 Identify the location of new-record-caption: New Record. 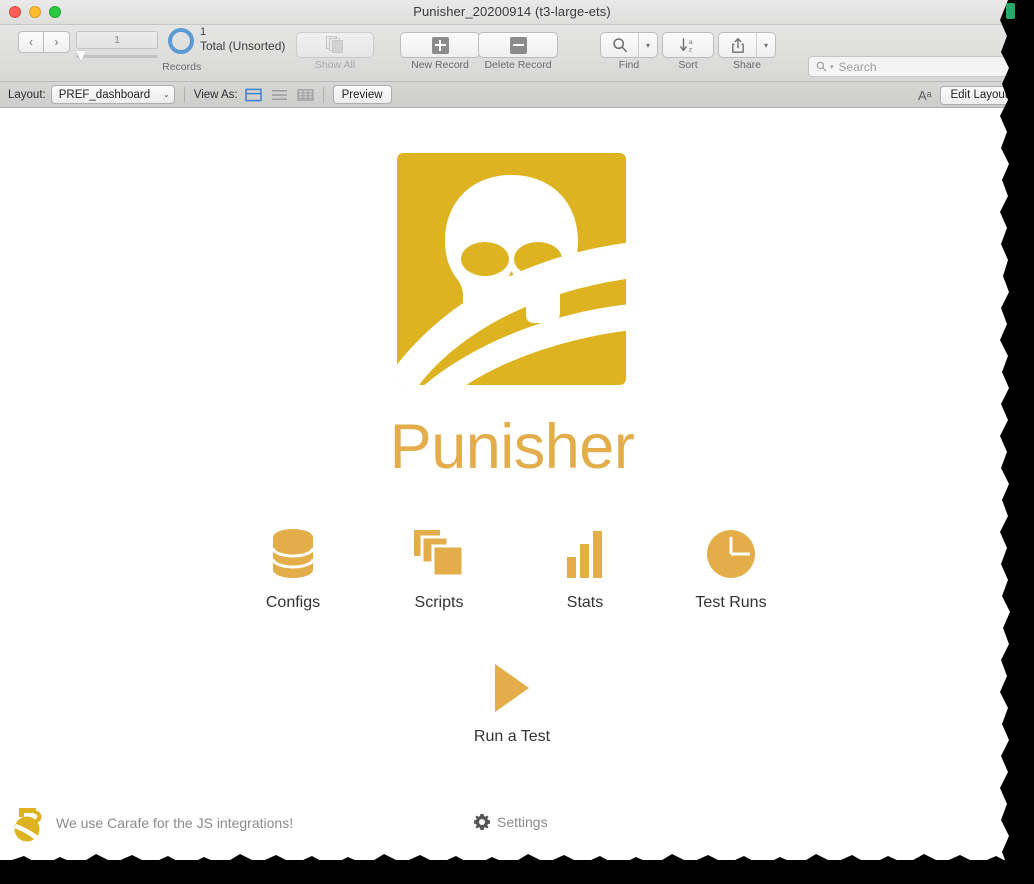
(440, 65).